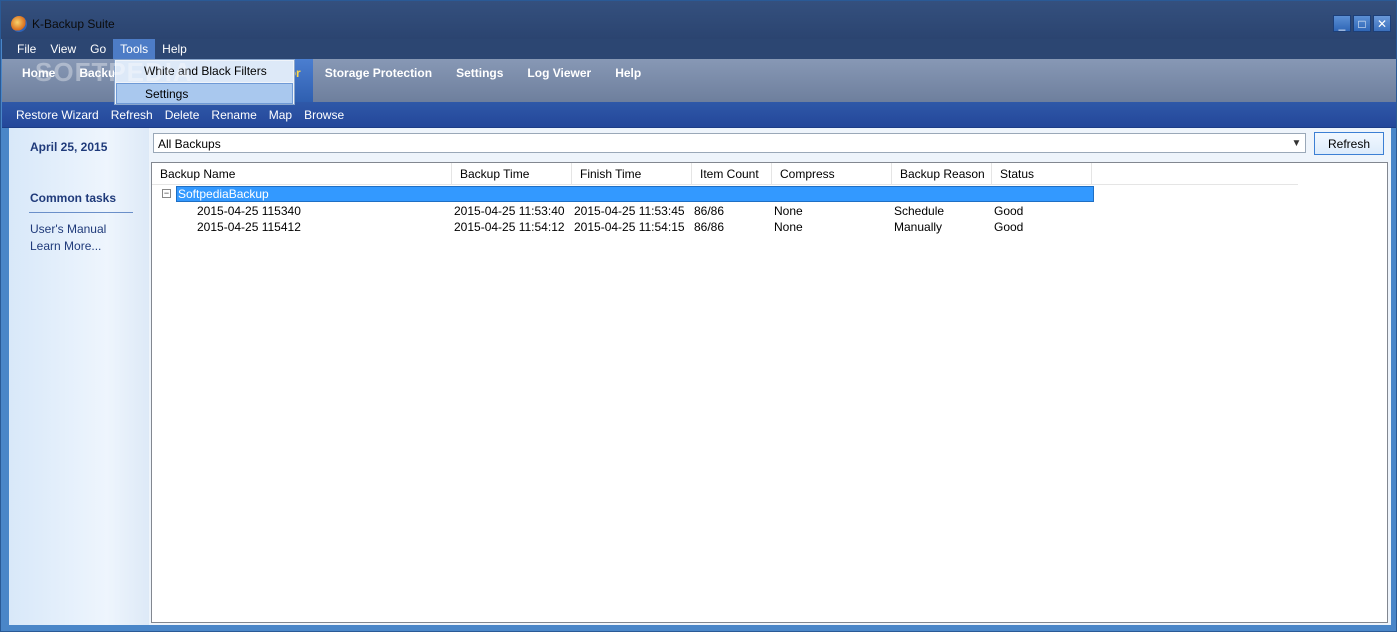  What do you see at coordinates (919, 211) in the screenshot?
I see `row1-reason: Schedule` at bounding box center [919, 211].